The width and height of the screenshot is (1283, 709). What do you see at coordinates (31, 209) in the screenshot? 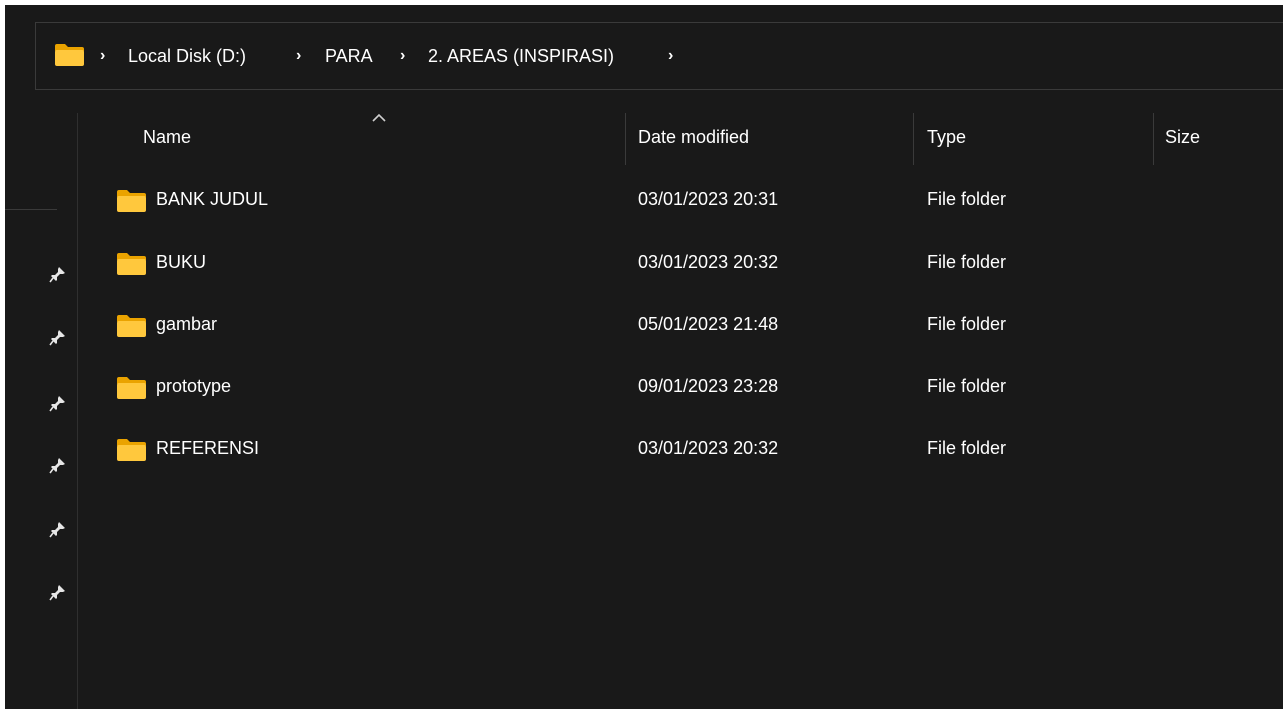
I see `nav-pane-divider` at bounding box center [31, 209].